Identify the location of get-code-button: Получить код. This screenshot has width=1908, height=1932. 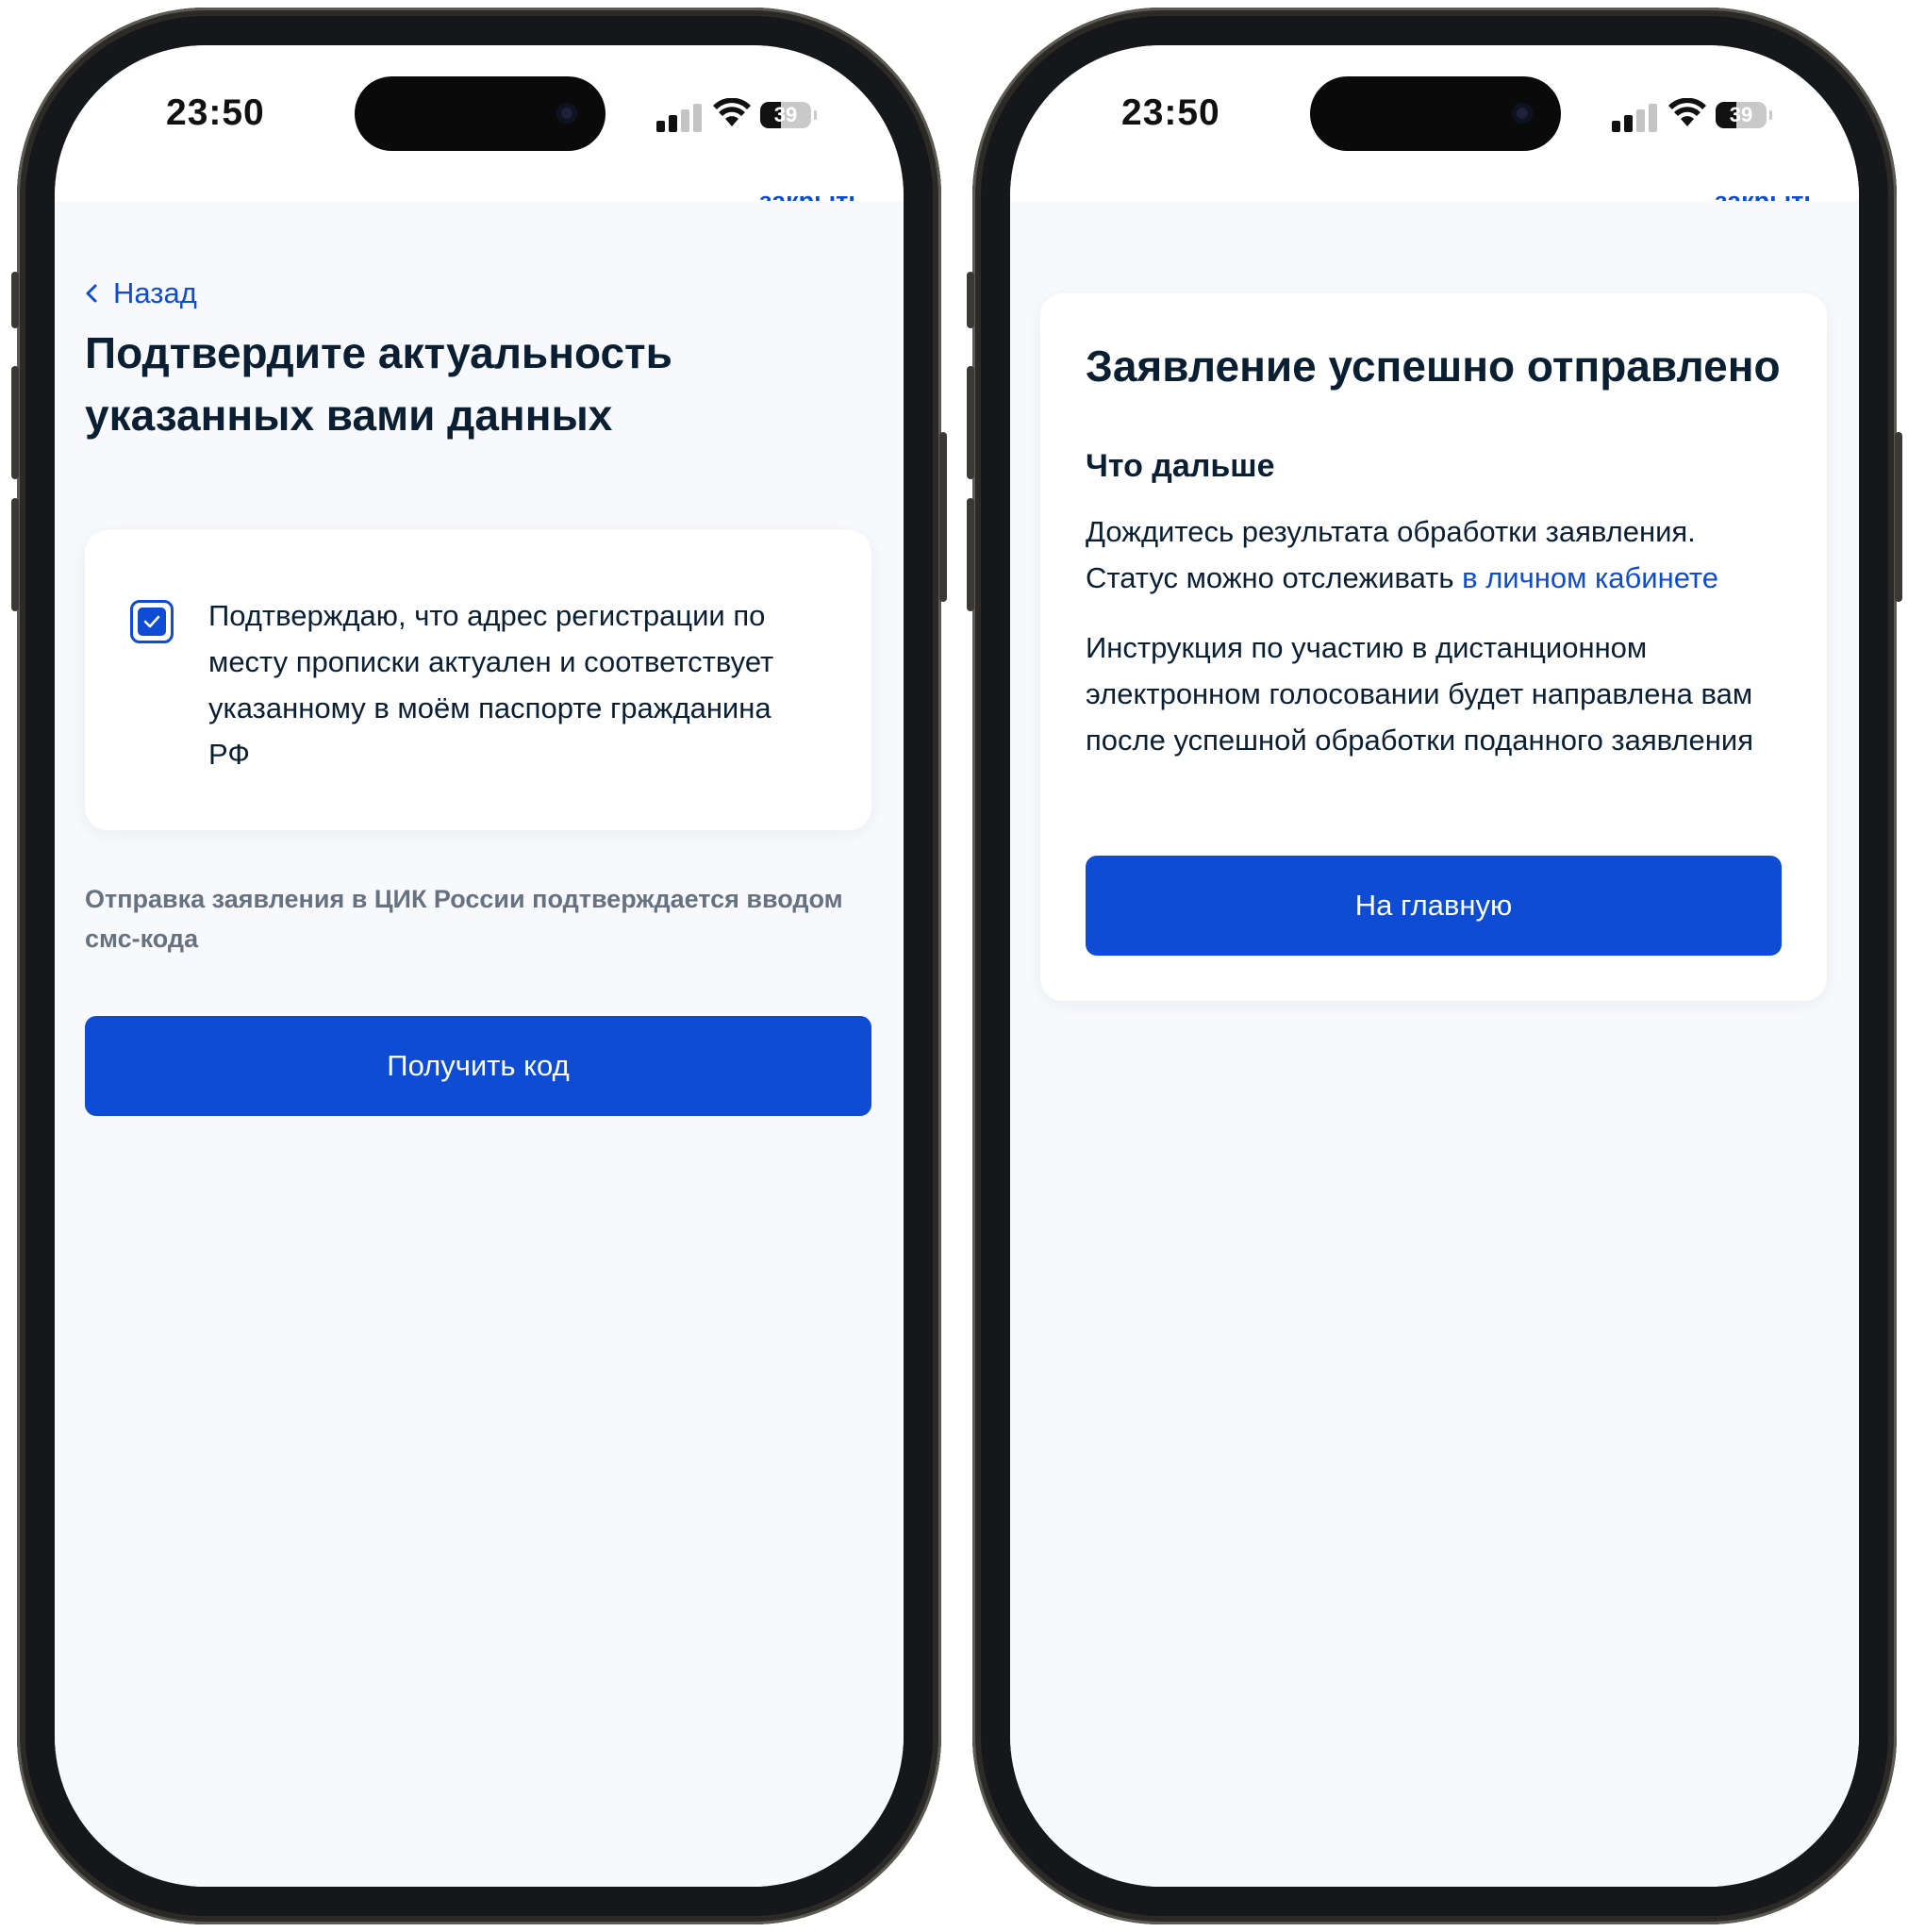
(478, 1066).